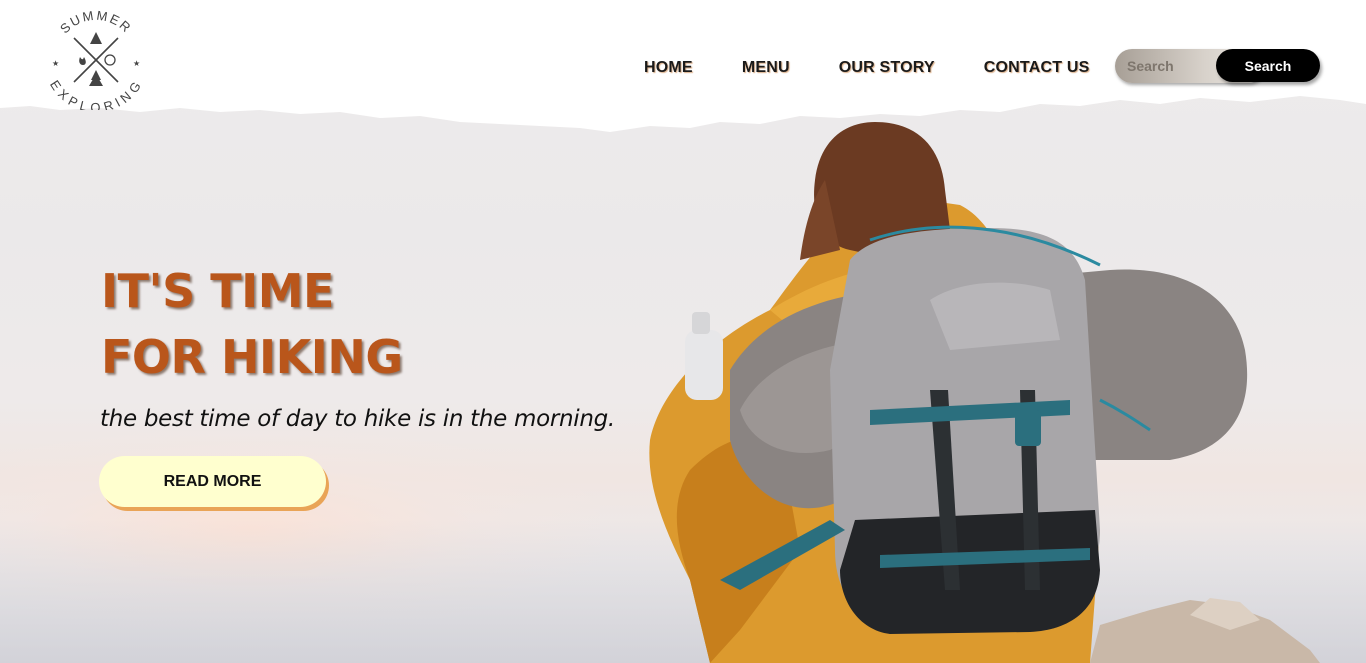  I want to click on hero-title-line2: FOR HIKING, so click(252, 357).